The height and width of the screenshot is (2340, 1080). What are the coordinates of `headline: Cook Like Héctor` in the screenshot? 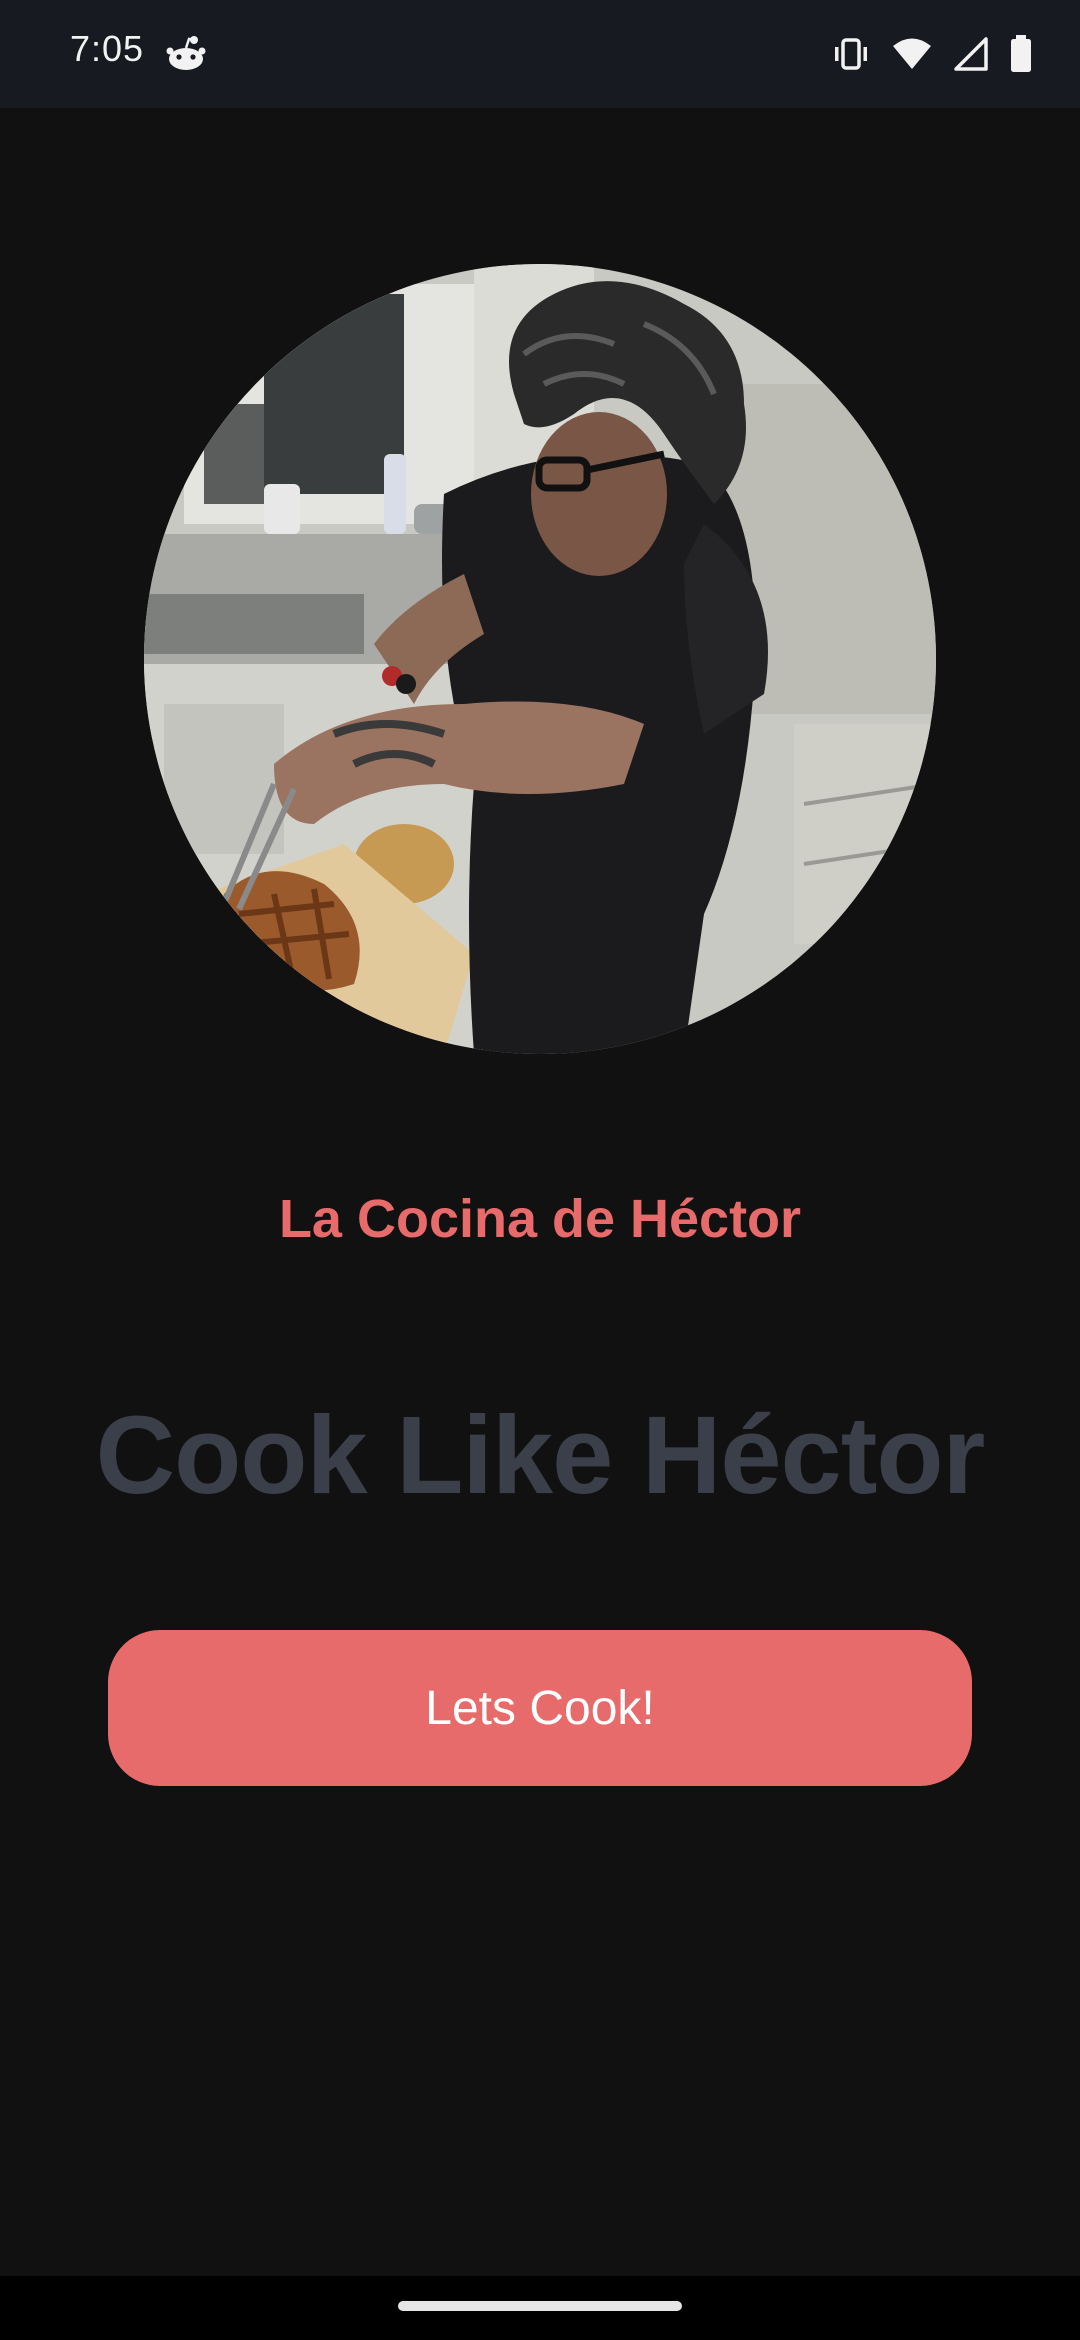 It's located at (540, 1455).